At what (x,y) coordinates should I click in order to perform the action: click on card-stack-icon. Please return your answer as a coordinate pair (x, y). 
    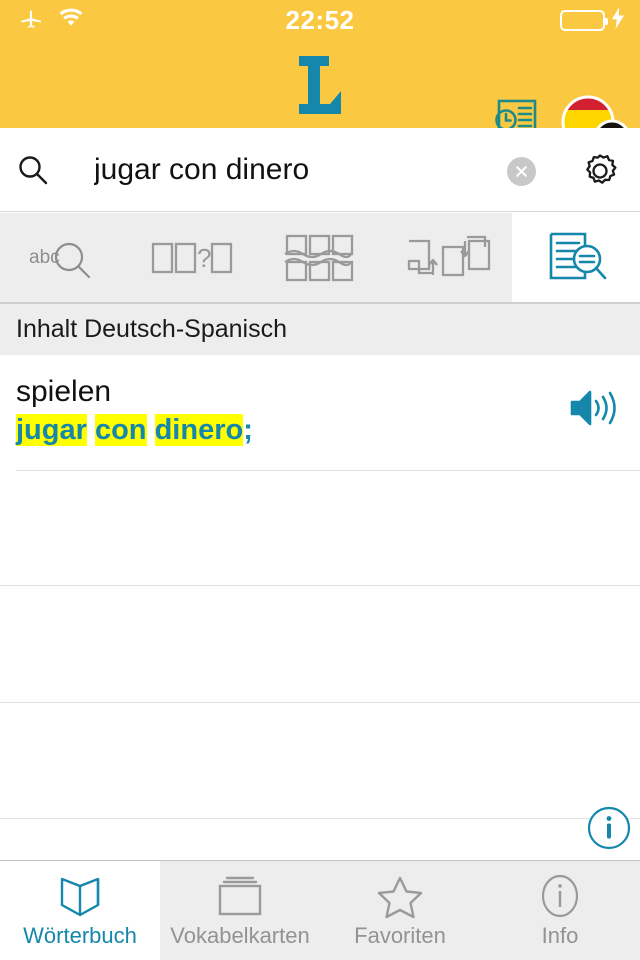
    Looking at the image, I should click on (240, 896).